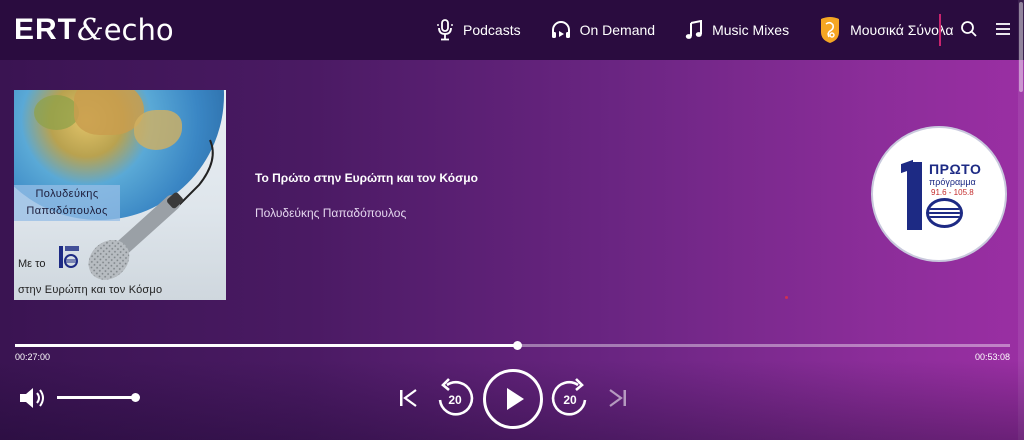 The height and width of the screenshot is (440, 1024). What do you see at coordinates (67, 203) in the screenshot?
I see `cover-host-name: Πολυδεύκης Παπαδόπουλος` at bounding box center [67, 203].